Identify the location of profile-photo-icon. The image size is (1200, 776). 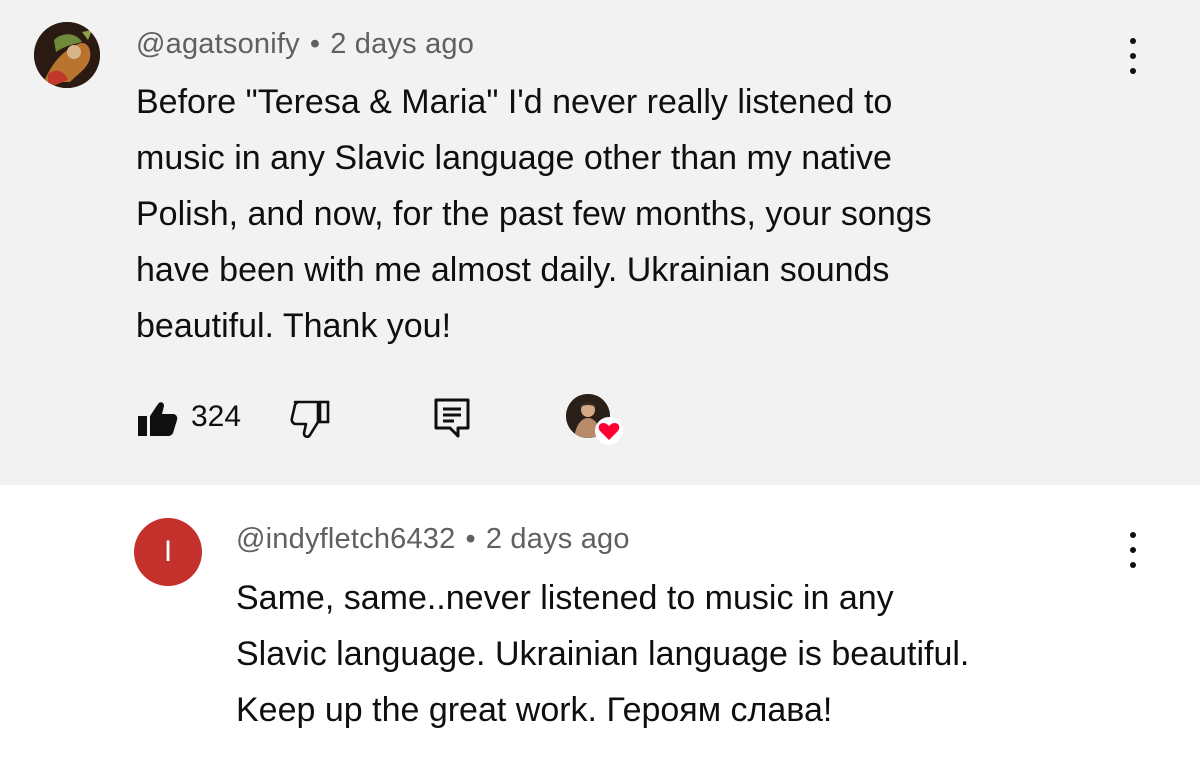
(67, 55).